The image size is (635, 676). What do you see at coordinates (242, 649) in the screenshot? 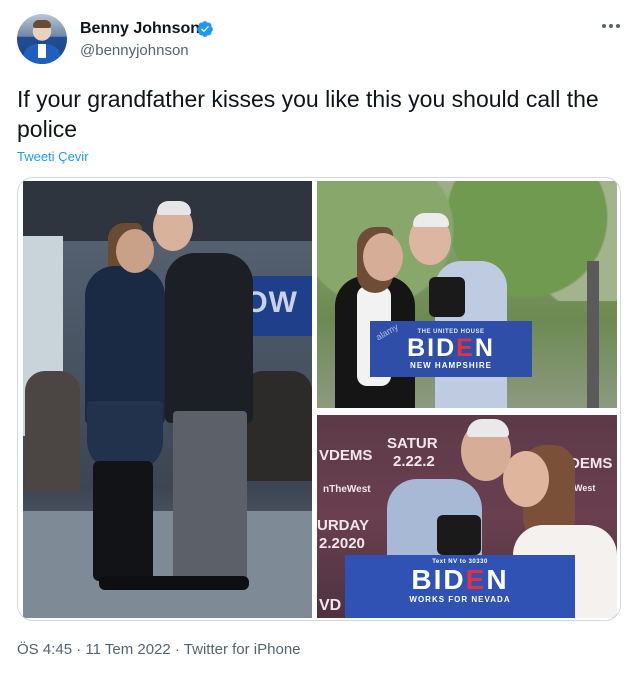
I see `tweet-source: Twitter for iPhone` at bounding box center [242, 649].